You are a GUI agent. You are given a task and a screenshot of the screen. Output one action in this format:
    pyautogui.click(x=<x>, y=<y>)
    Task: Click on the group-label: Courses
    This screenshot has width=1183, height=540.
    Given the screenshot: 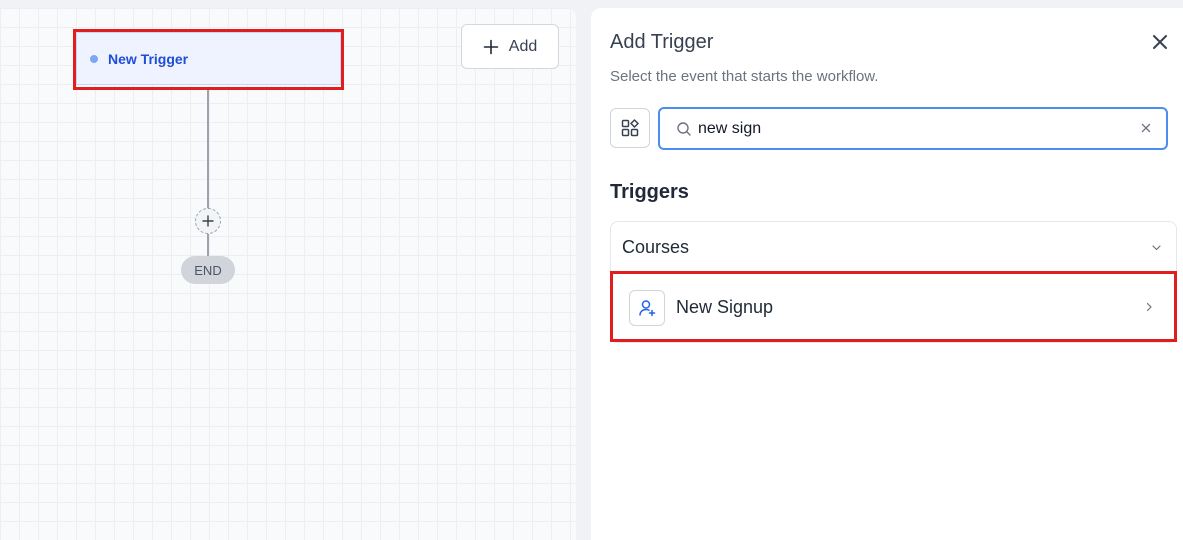 What is the action you would take?
    pyautogui.click(x=656, y=246)
    